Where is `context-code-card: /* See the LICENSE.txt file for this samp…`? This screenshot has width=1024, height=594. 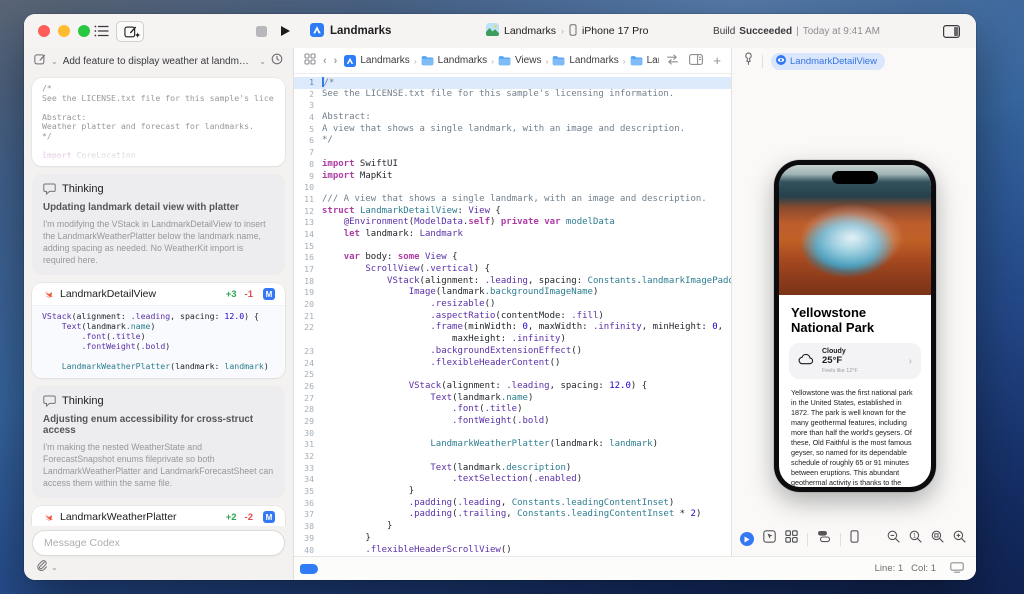
context-code-card: /* See the LICENSE.txt file for this samp… is located at coordinates (158, 122).